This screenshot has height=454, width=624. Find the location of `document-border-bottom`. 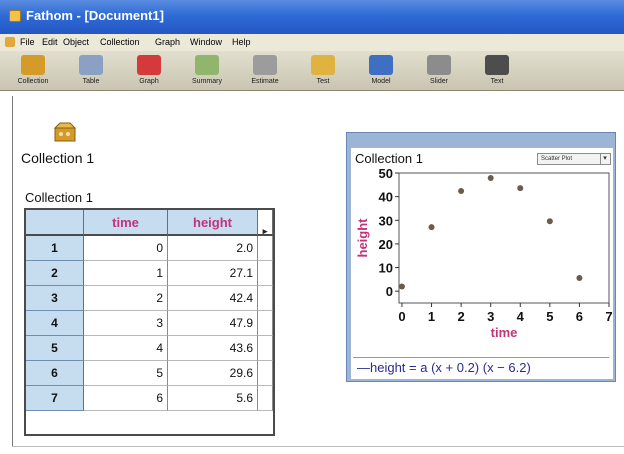

document-border-bottom is located at coordinates (318, 446).